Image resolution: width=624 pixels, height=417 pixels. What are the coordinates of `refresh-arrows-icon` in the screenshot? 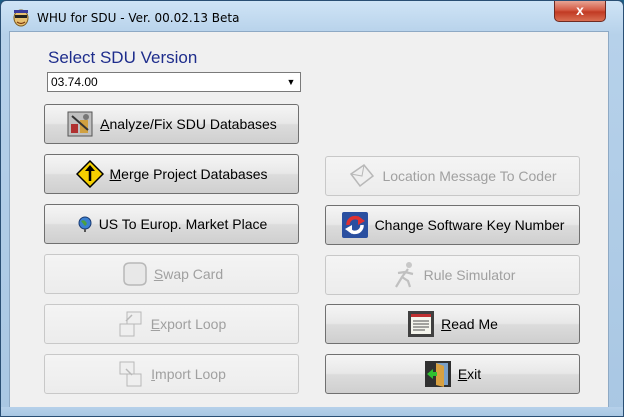 It's located at (355, 225).